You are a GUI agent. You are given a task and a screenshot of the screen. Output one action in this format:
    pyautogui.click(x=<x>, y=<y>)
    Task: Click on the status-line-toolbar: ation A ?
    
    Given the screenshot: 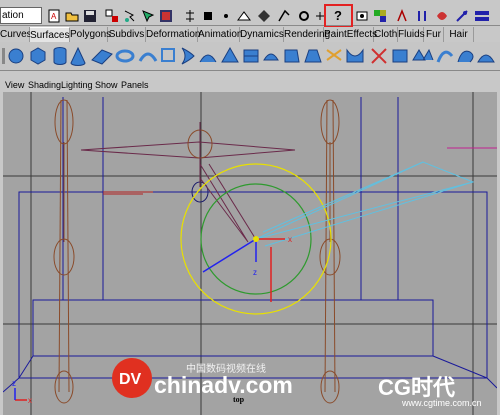 What is the action you would take?
    pyautogui.click(x=250, y=14)
    